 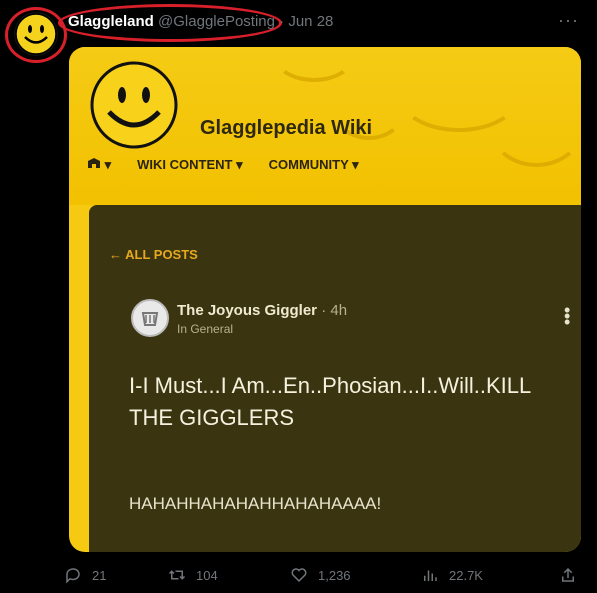 I want to click on wiki-home-menu: ▾, so click(x=99, y=165).